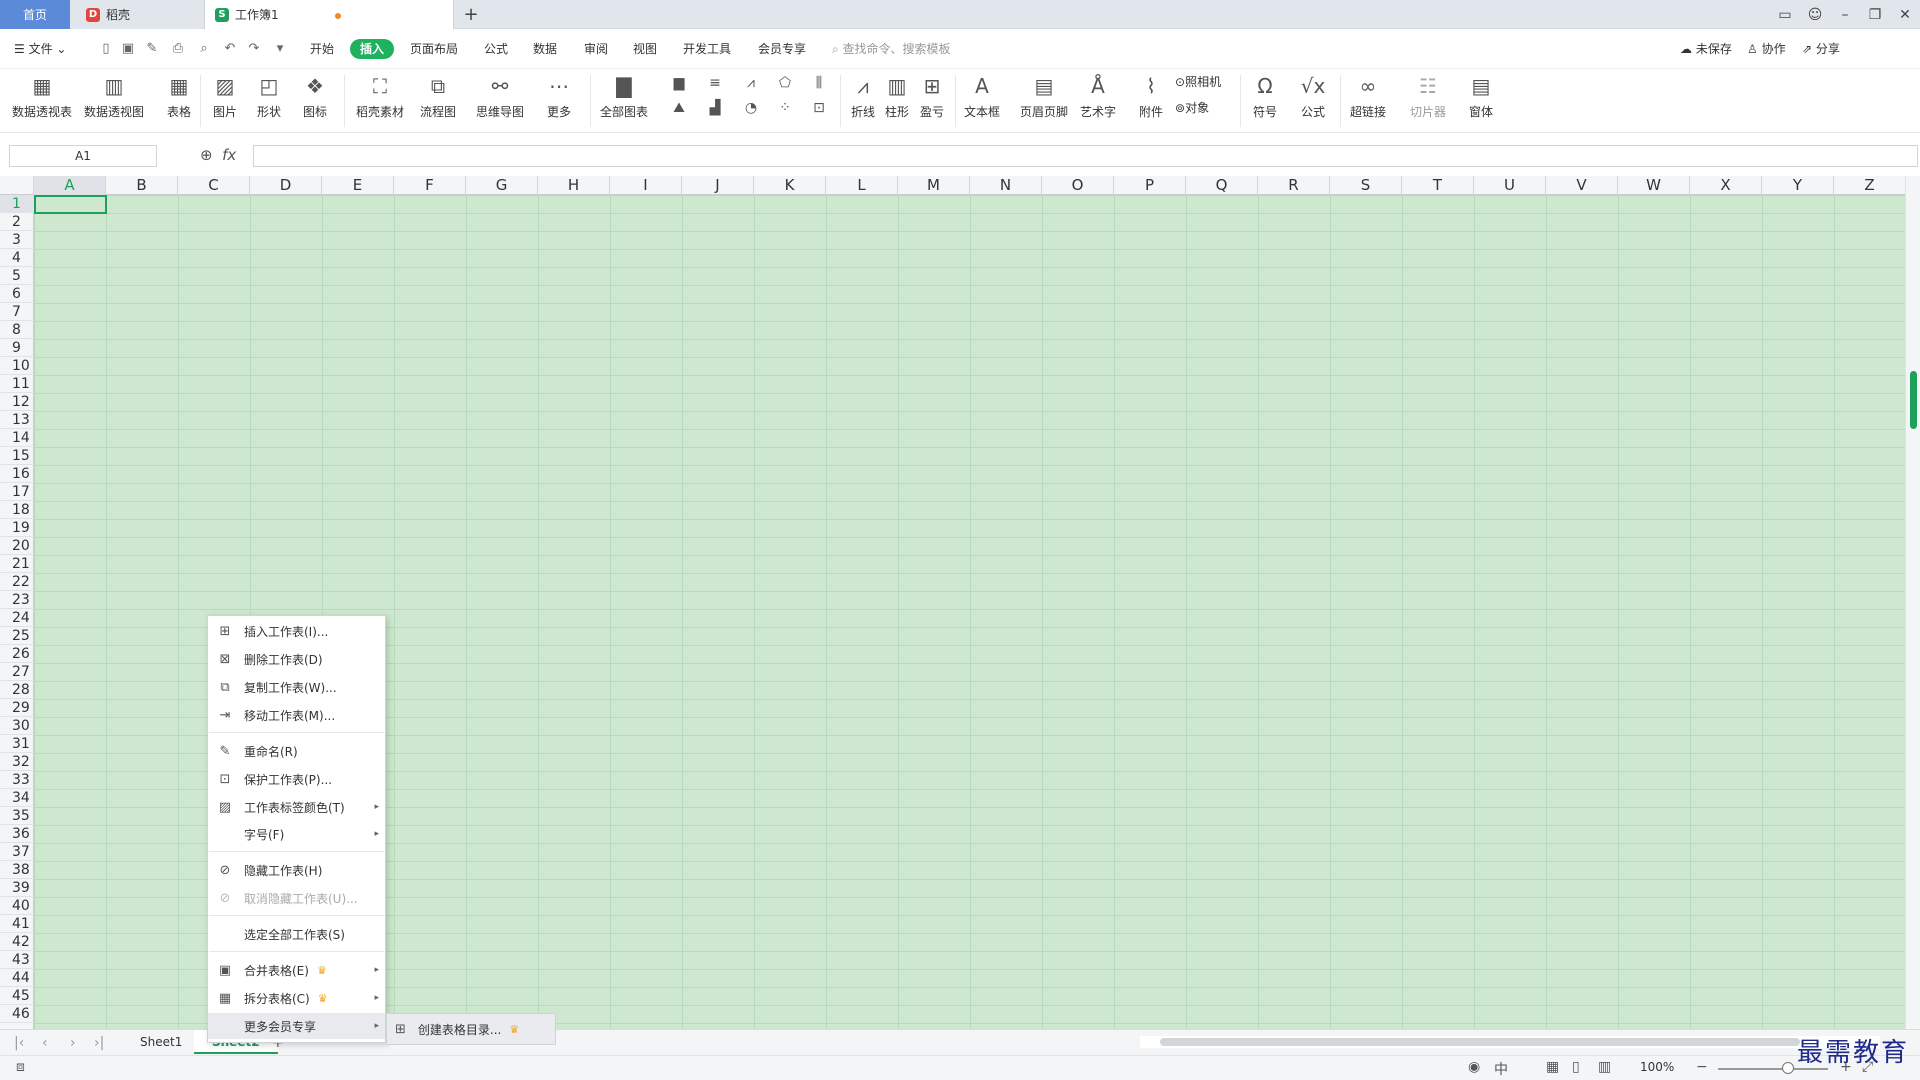 This screenshot has width=1920, height=1080. I want to click on row-header: 8, so click(17, 330).